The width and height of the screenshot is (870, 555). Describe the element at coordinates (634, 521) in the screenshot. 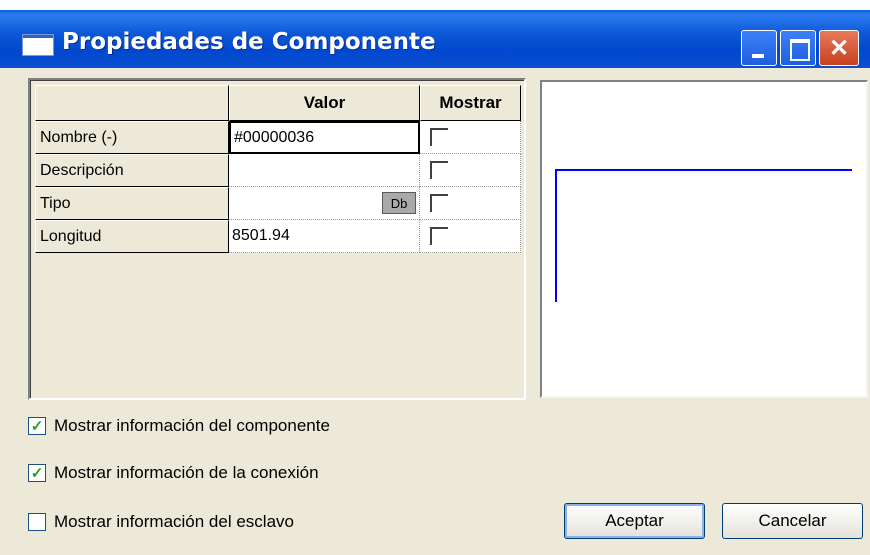

I see `accept-button: Aceptar` at that location.